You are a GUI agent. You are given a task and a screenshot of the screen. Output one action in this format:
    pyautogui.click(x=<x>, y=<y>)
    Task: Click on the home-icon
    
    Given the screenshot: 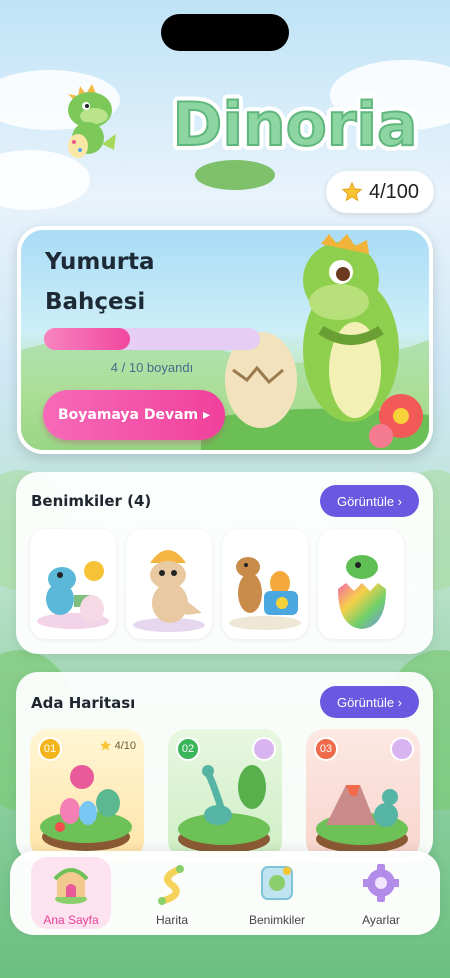 What is the action you would take?
    pyautogui.click(x=71, y=886)
    